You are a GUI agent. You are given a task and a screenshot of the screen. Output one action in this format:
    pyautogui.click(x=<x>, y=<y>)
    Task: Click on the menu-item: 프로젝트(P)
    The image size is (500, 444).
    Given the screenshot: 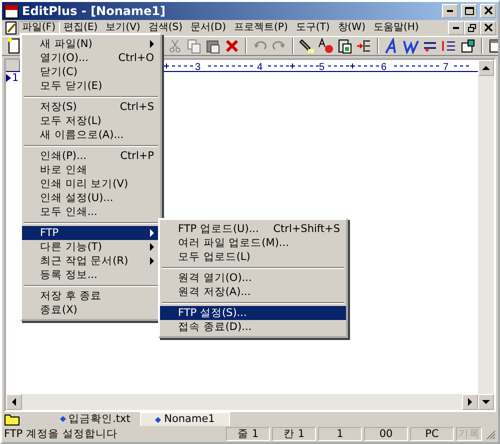 What is the action you would take?
    pyautogui.click(x=261, y=28)
    